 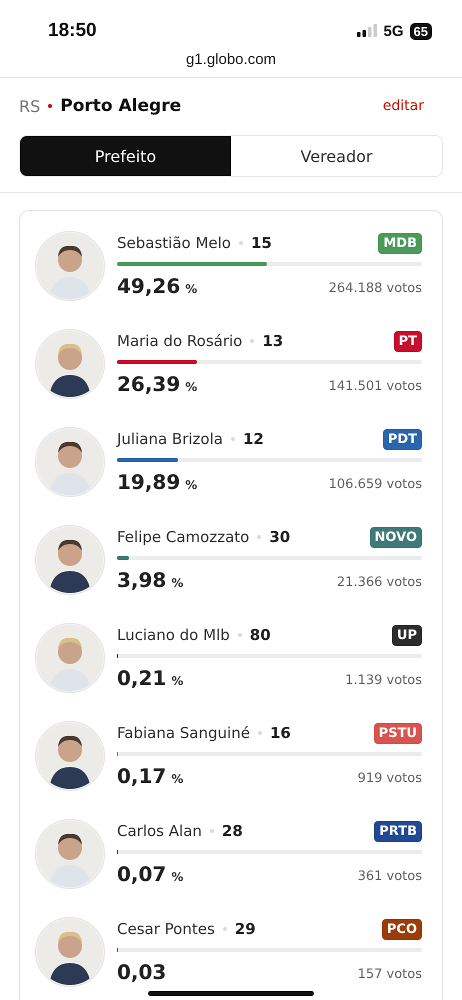 What do you see at coordinates (390, 877) in the screenshot?
I see `vote-count: 361 votos` at bounding box center [390, 877].